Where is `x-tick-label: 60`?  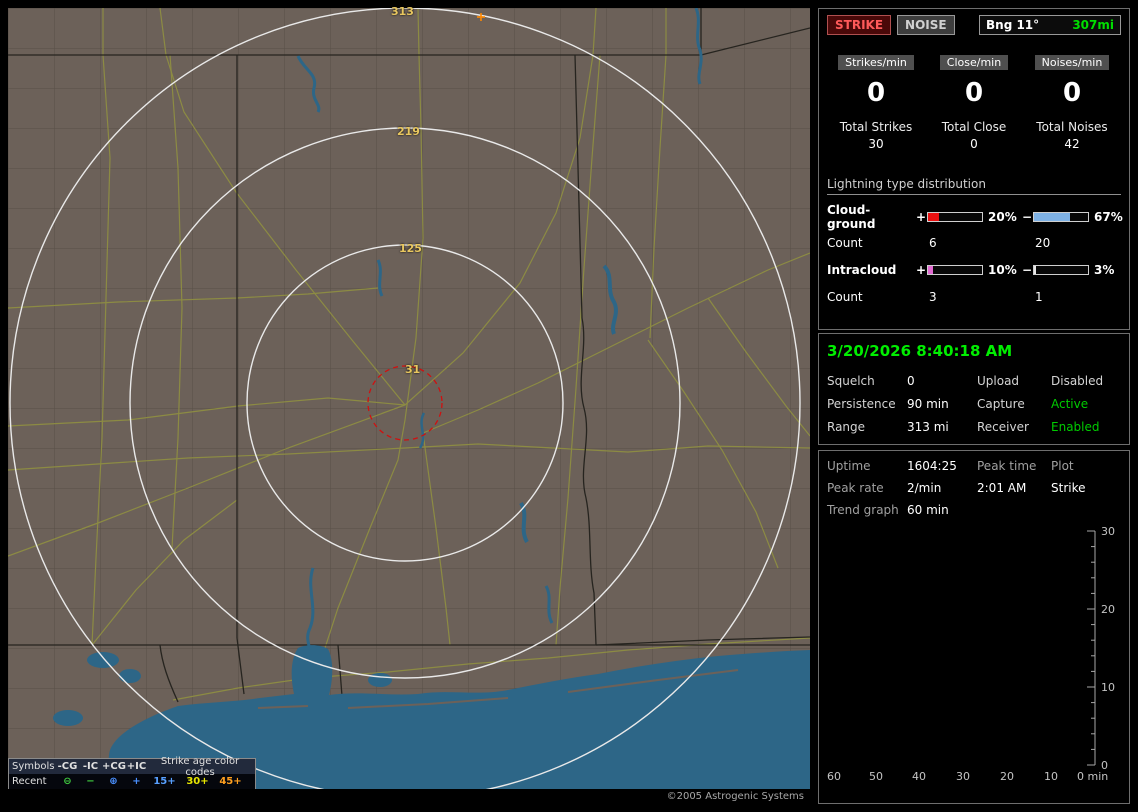
x-tick-label: 60 is located at coordinates (834, 776).